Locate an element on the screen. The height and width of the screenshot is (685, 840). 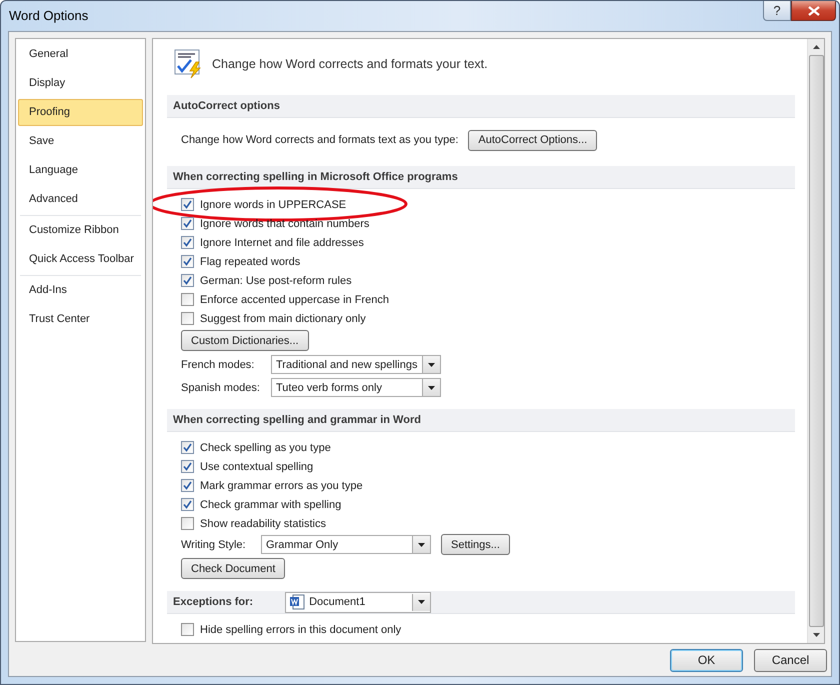
checkbox-label: Suggest from main dictionary only is located at coordinates (283, 318).